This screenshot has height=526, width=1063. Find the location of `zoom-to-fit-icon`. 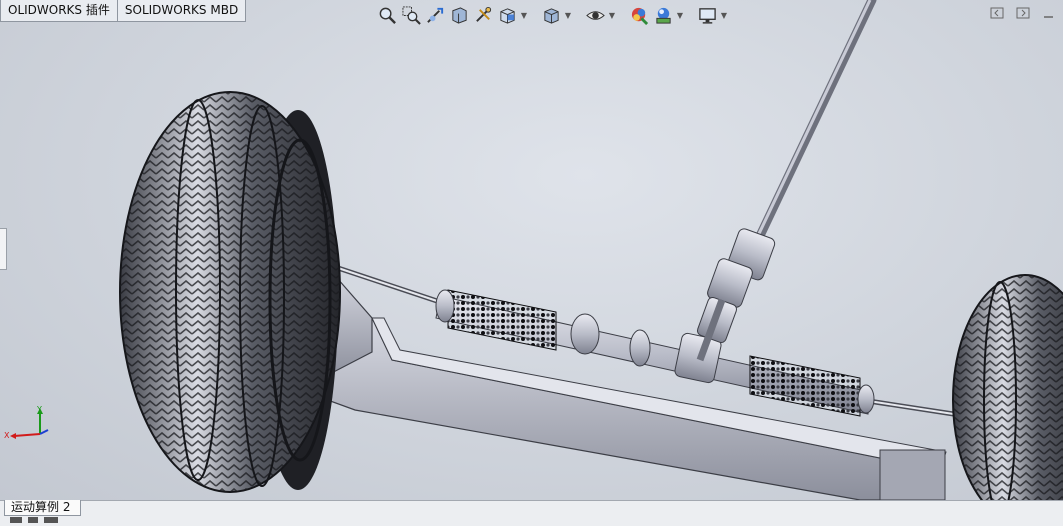

zoom-to-fit-icon is located at coordinates (387, 15).